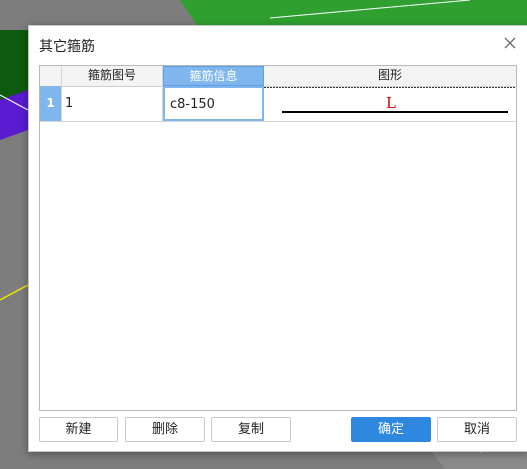 The image size is (527, 469). I want to click on delete-button: 删除, so click(165, 429).